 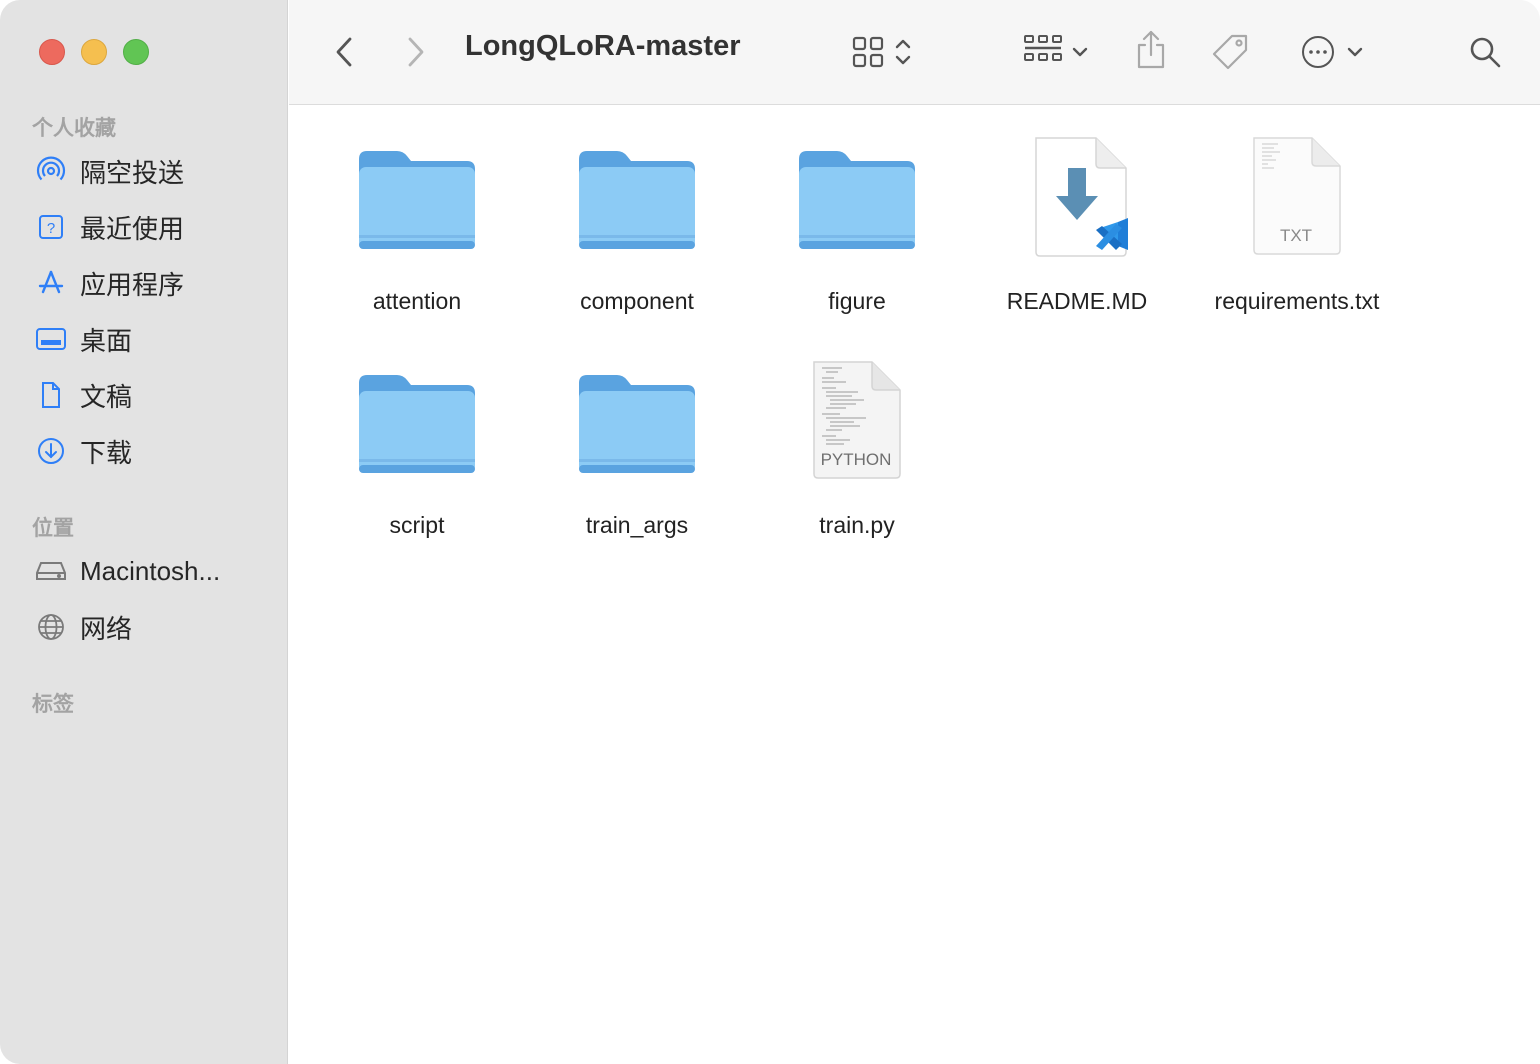 I want to click on sidebar-item-recents: ? 最近使用, so click(x=154, y=227).